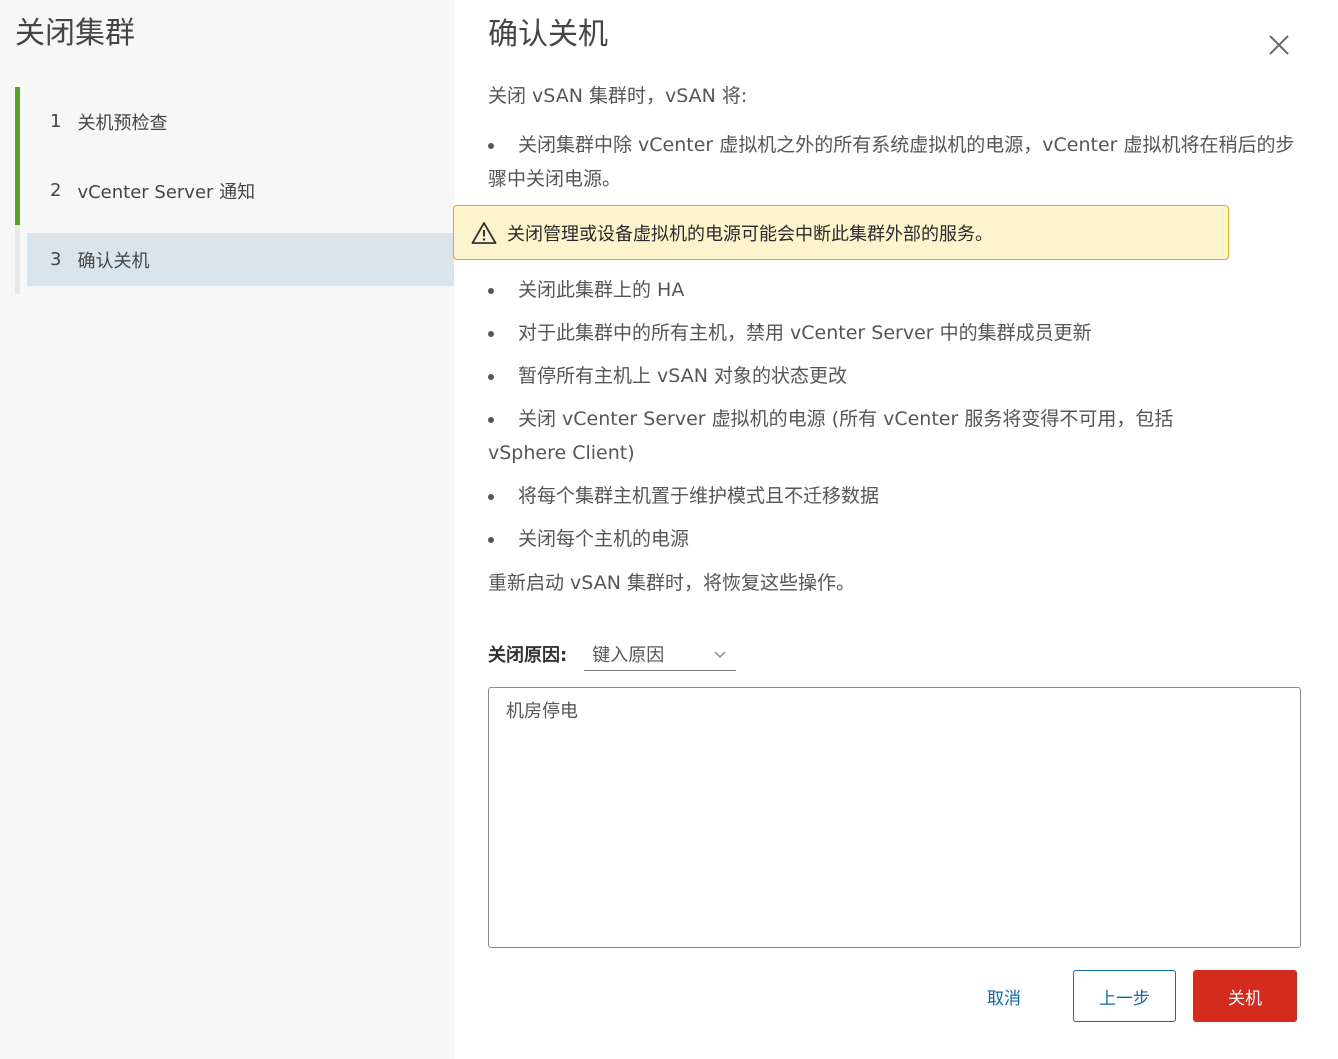  What do you see at coordinates (548, 34) in the screenshot?
I see `dialog-title: 确认关机` at bounding box center [548, 34].